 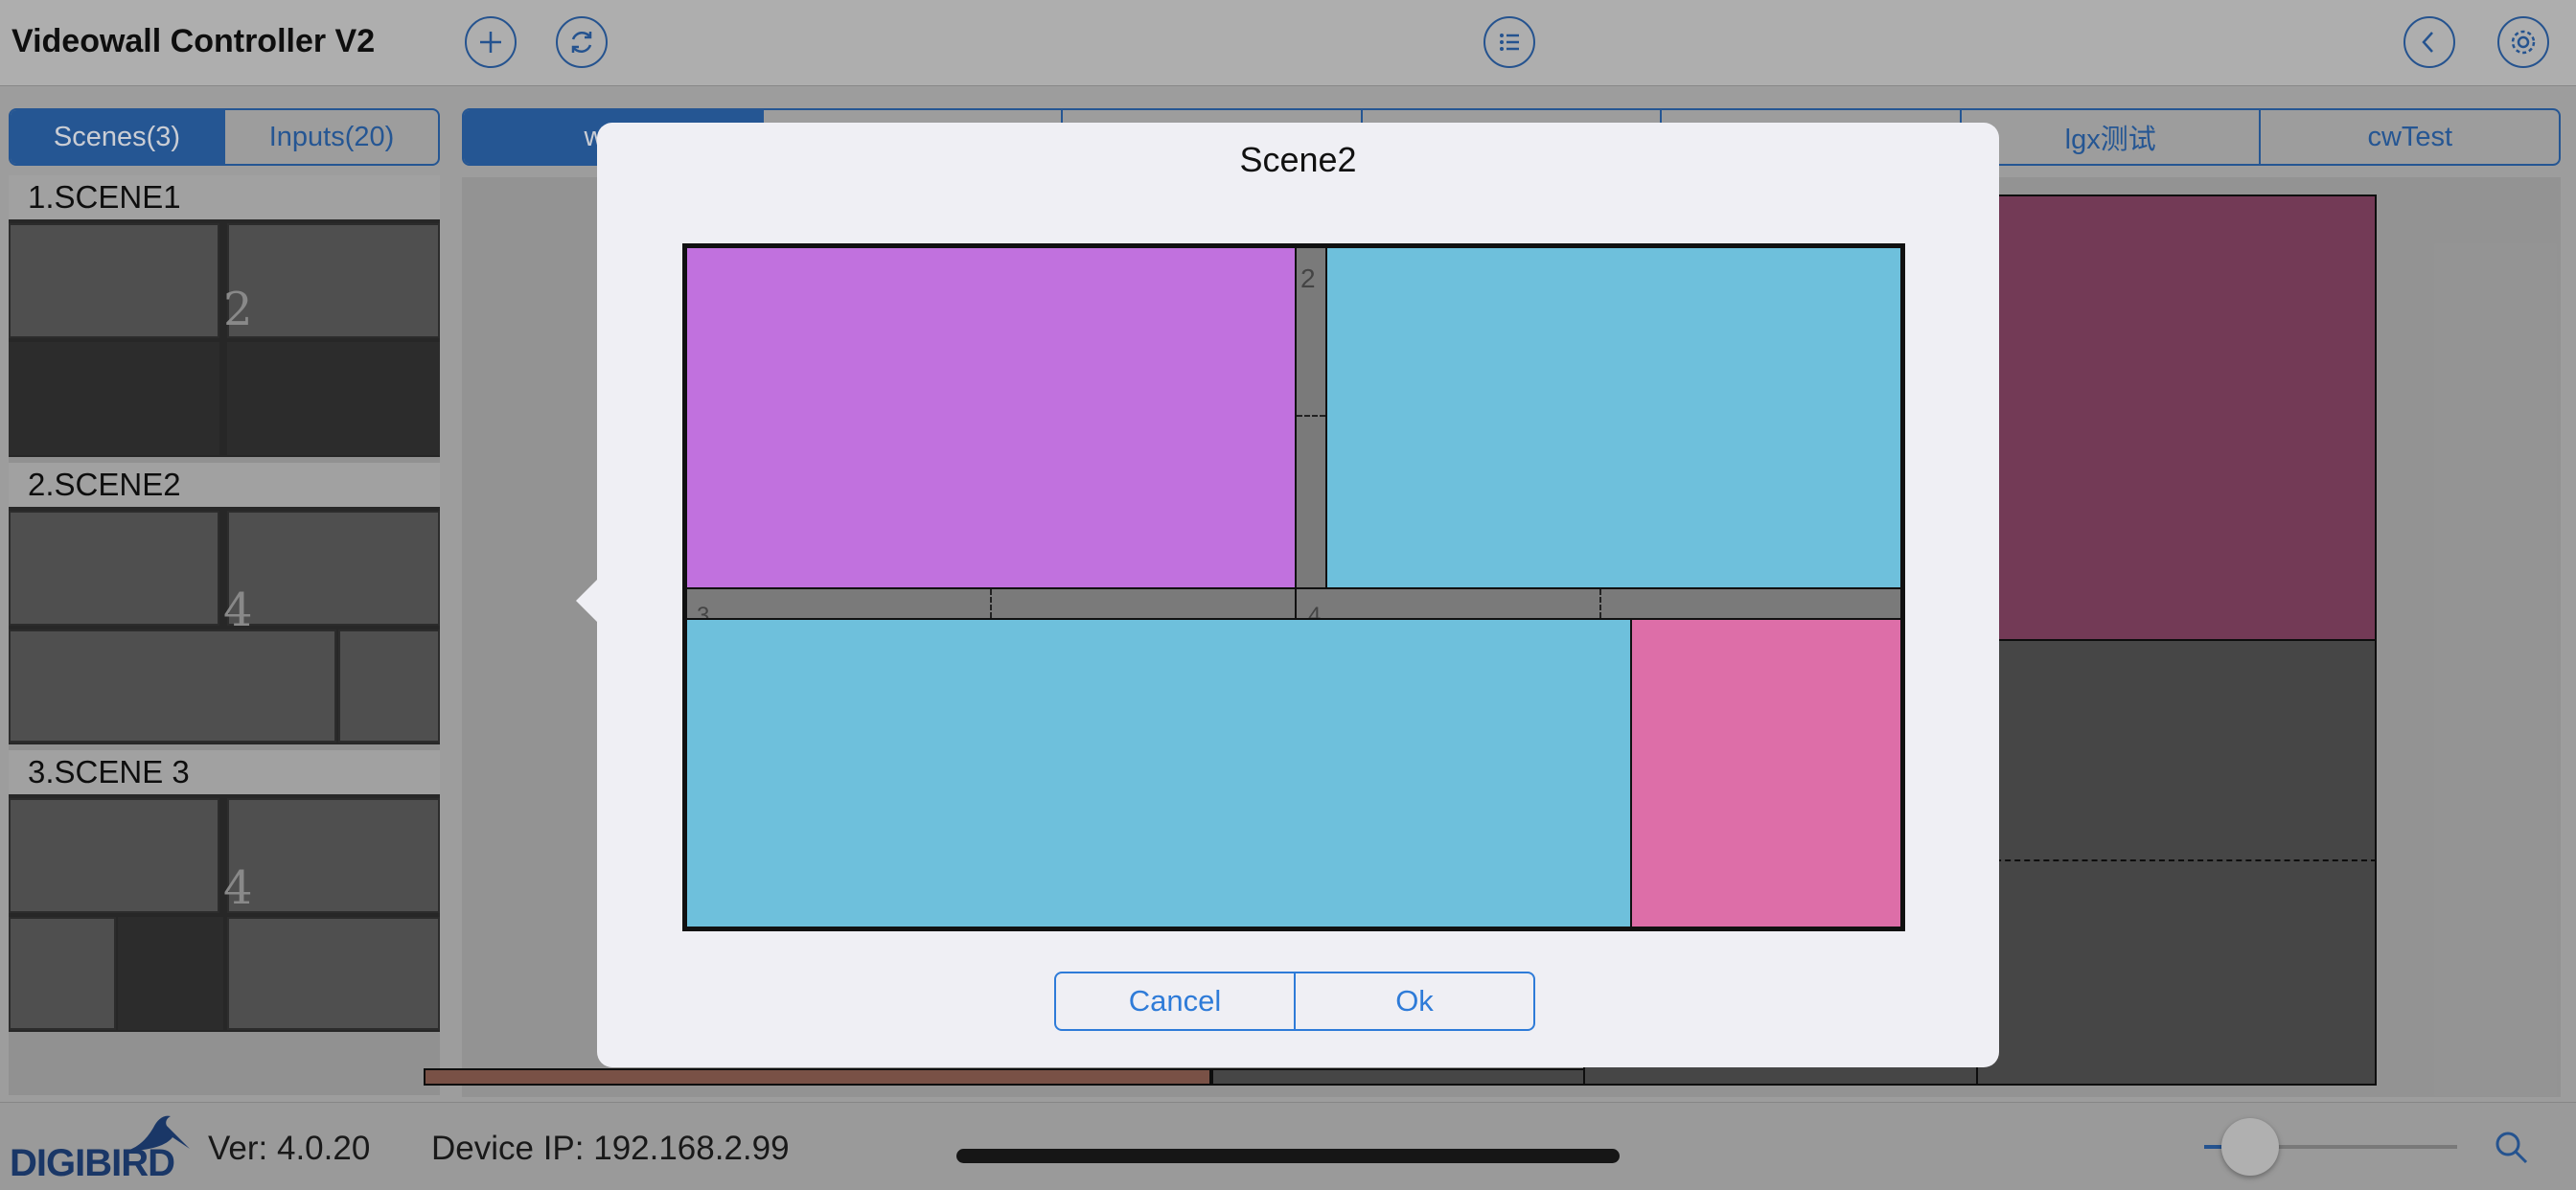 What do you see at coordinates (1308, 278) in the screenshot?
I see `window-number: 2` at bounding box center [1308, 278].